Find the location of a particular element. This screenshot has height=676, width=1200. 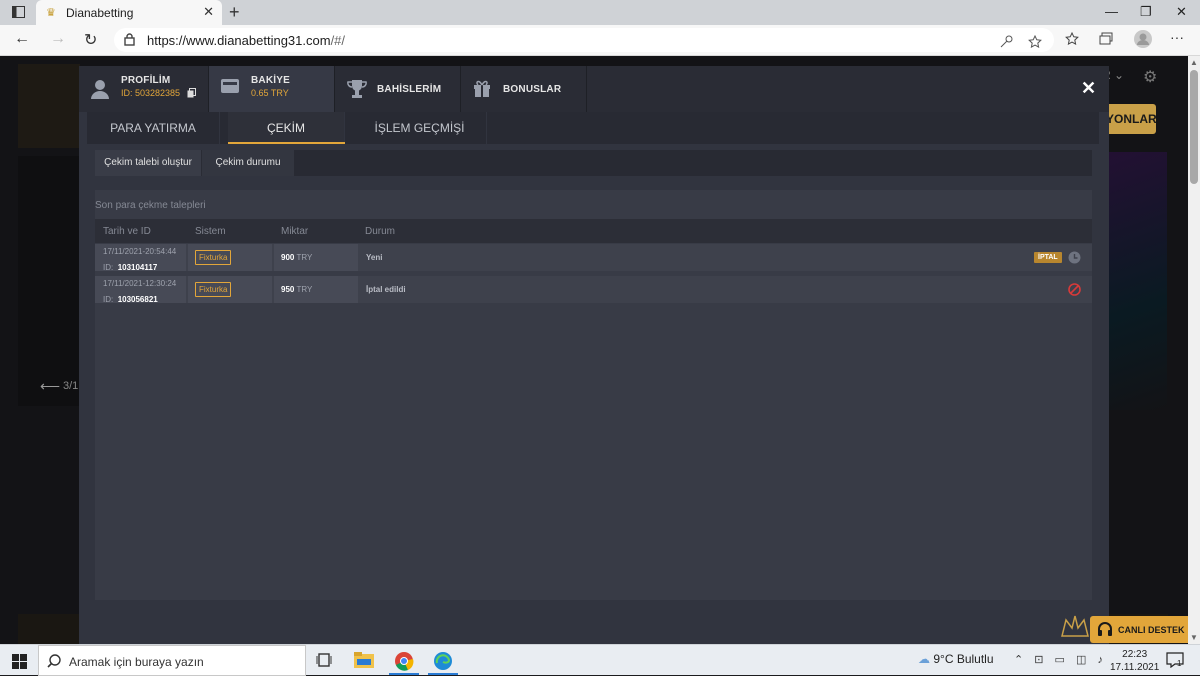

create-withdraw-request-button: Çekim talebi oluştur is located at coordinates (148, 163).